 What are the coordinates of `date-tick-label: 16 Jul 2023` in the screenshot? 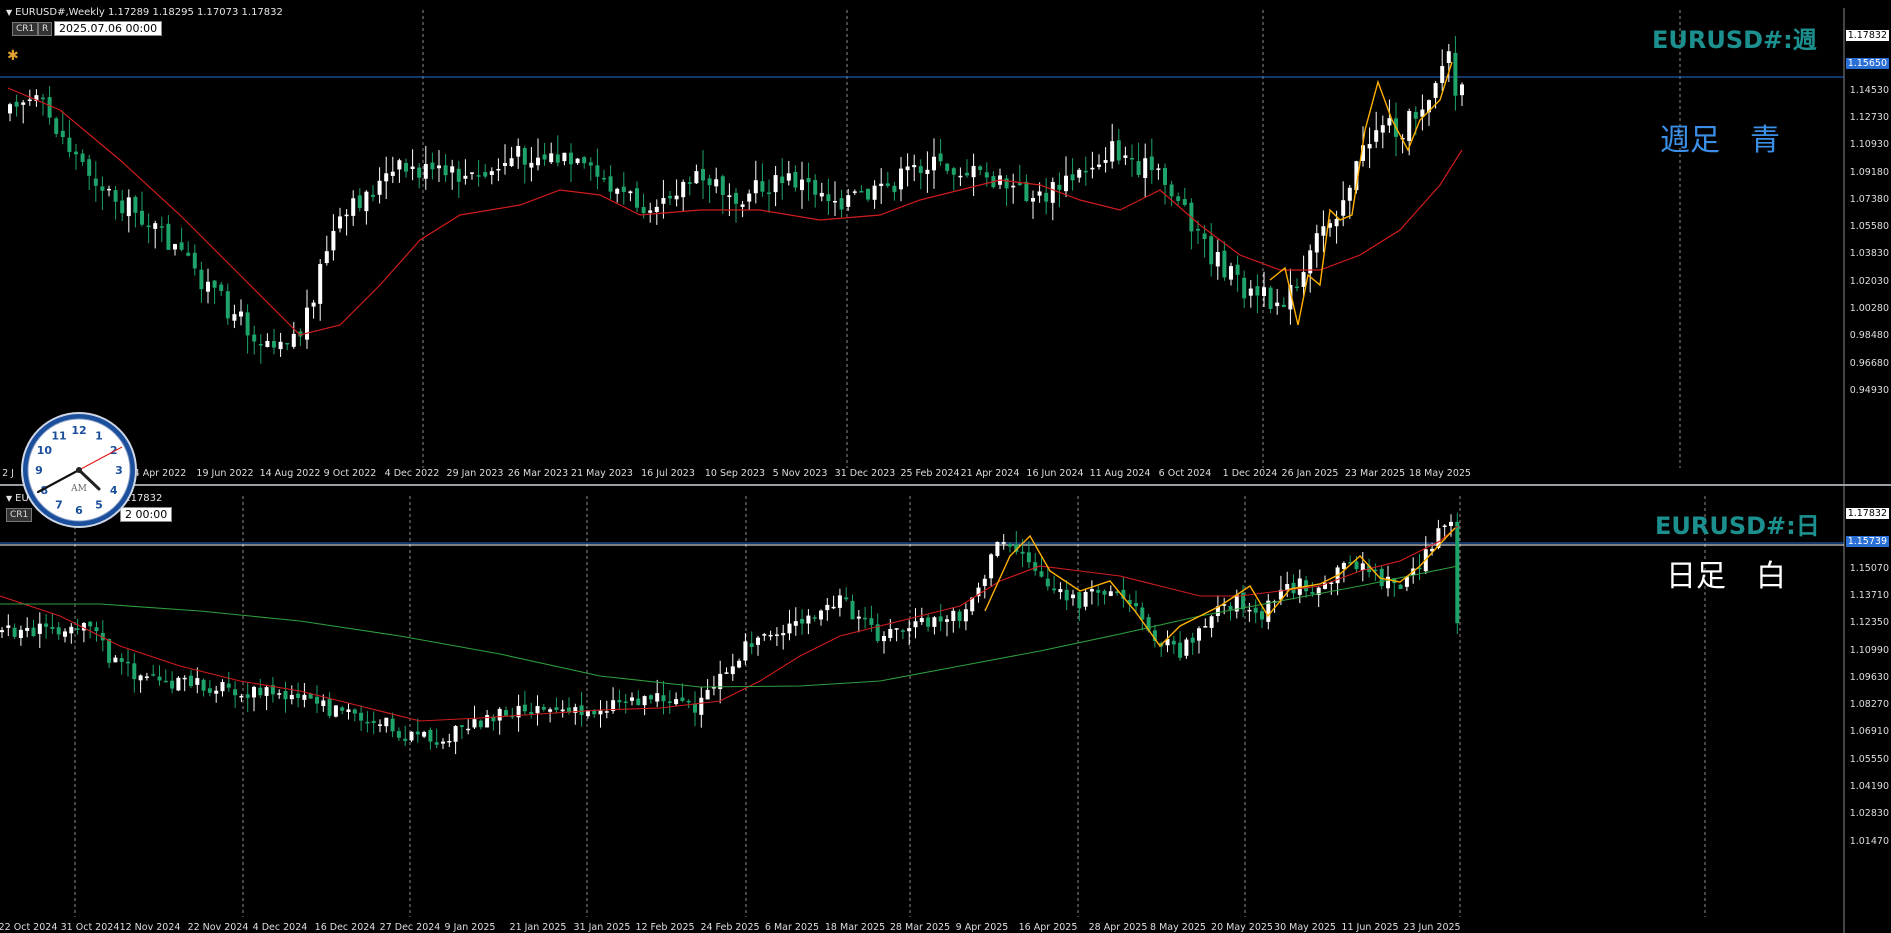 It's located at (668, 473).